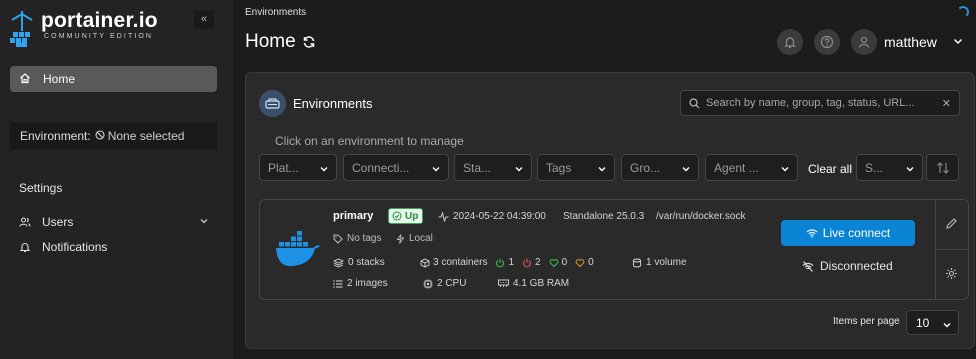 This screenshot has width=976, height=359. Describe the element at coordinates (25, 222) in the screenshot. I see `users-icon` at that location.